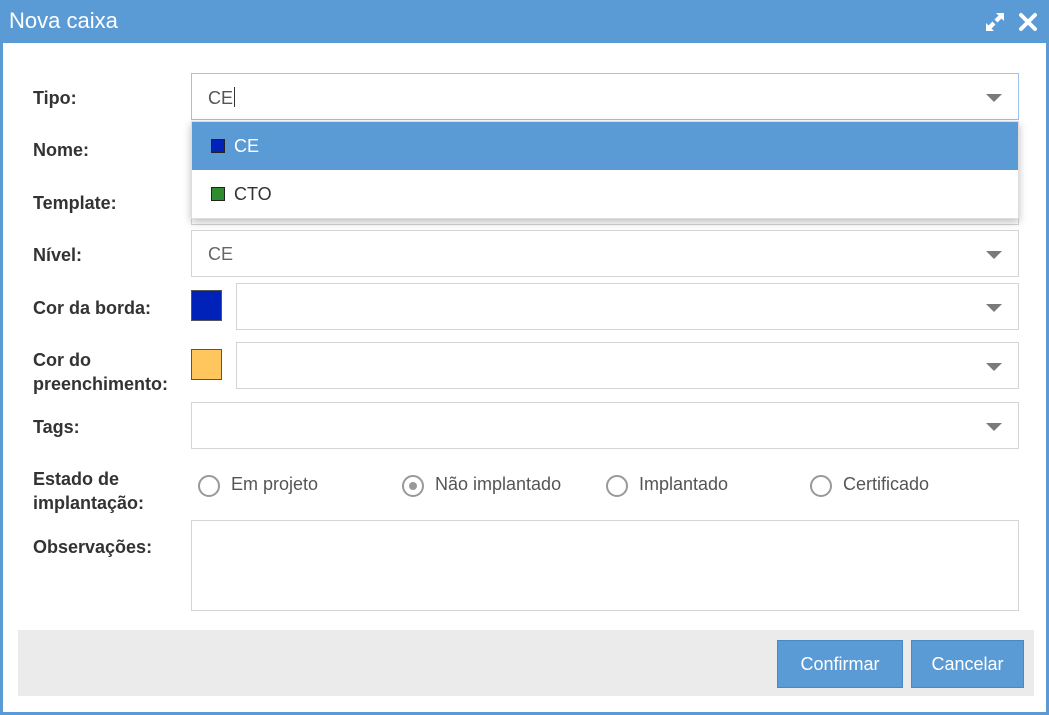 The image size is (1049, 715). I want to click on radio-label: Certificado, so click(886, 484).